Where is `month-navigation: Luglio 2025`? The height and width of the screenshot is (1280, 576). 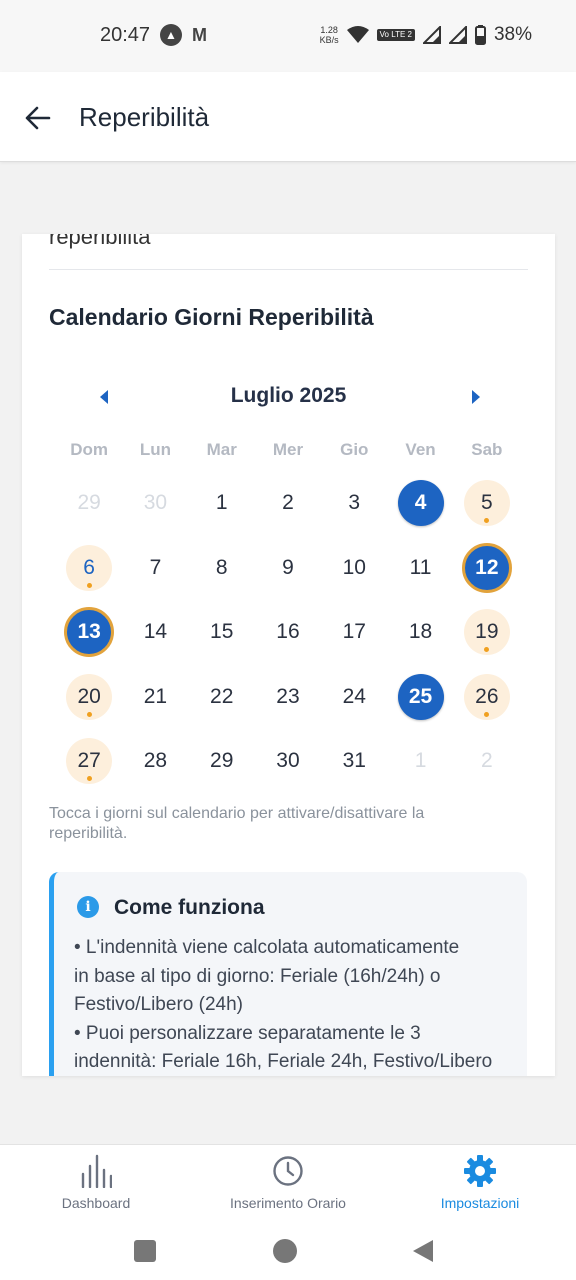
month-navigation: Luglio 2025 is located at coordinates (288, 398).